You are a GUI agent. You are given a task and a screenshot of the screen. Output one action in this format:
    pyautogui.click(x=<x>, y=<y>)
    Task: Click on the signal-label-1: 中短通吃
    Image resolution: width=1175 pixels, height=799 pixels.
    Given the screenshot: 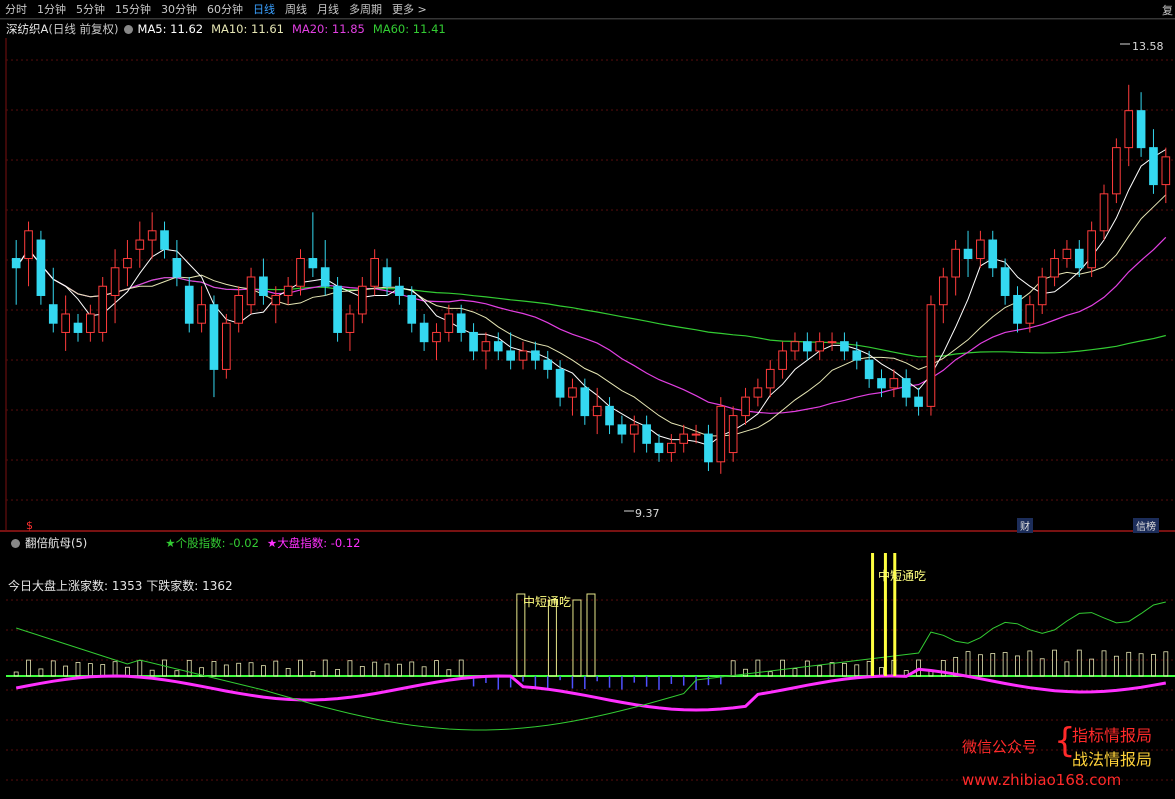 What is the action you would take?
    pyautogui.click(x=547, y=601)
    